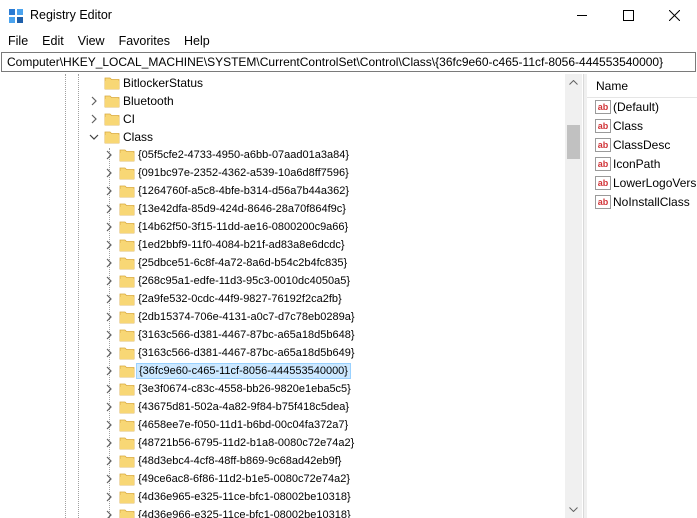 This screenshot has width=697, height=518. Describe the element at coordinates (94, 137) in the screenshot. I see `chevron-down-icon` at that location.